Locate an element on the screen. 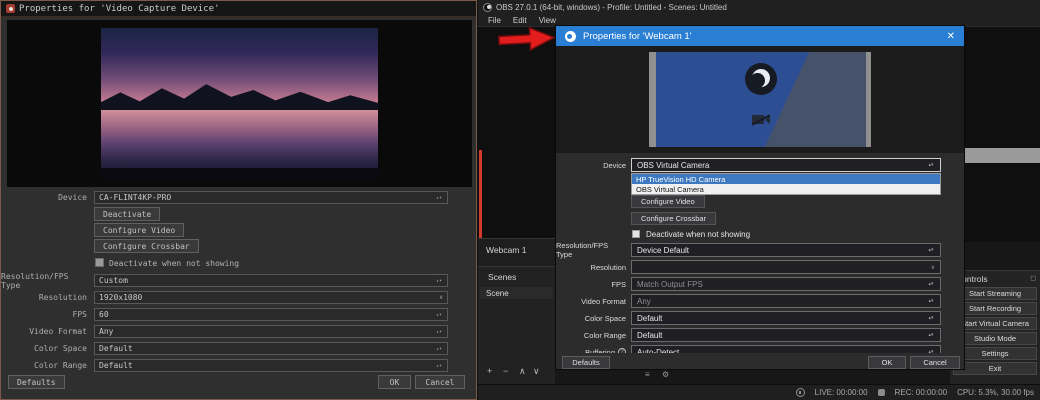 This screenshot has height=400, width=1040. move-down-icon: ∨ is located at coordinates (536, 371).